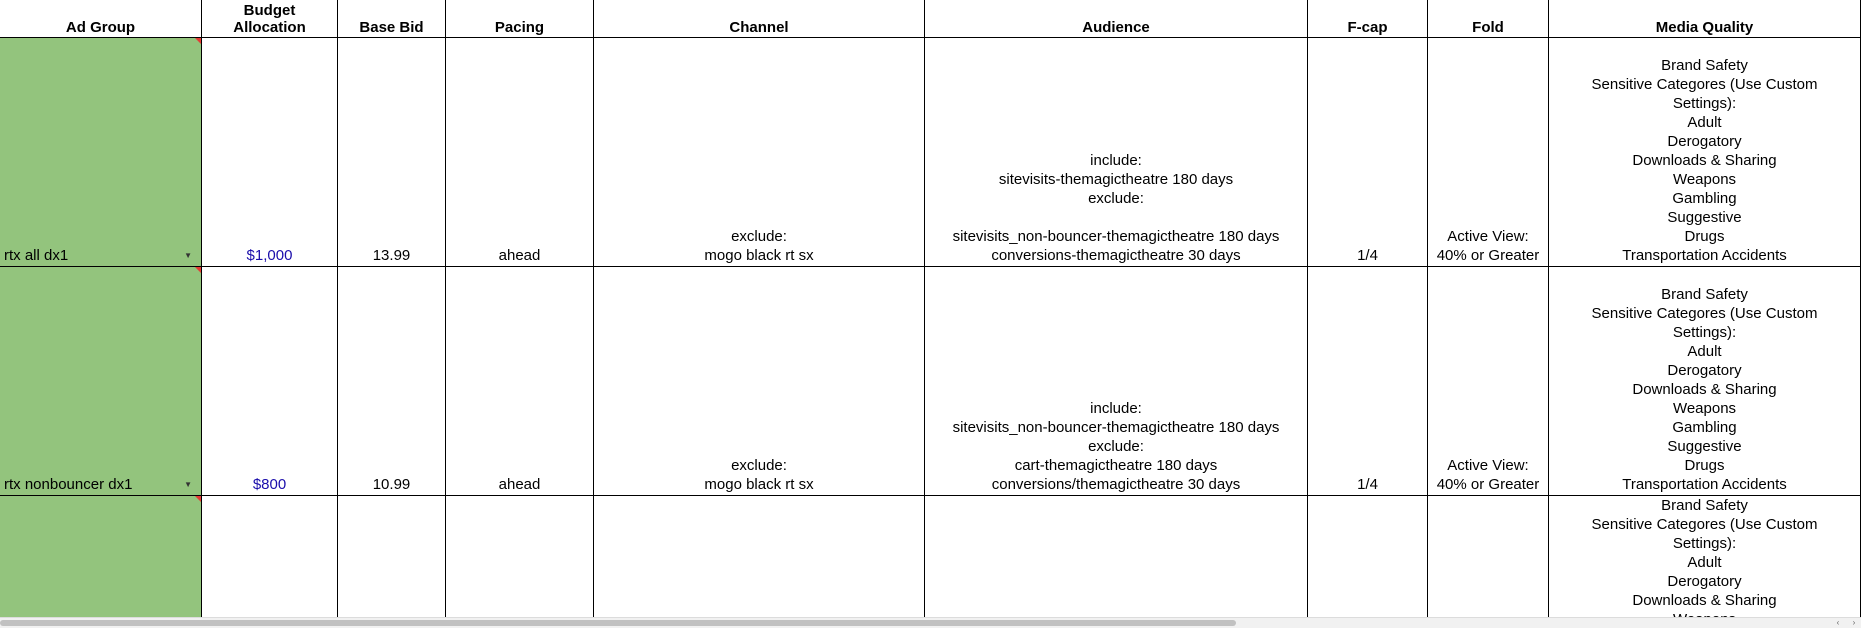  What do you see at coordinates (270, 381) in the screenshot?
I see `cell-budget-allocation: $800` at bounding box center [270, 381].